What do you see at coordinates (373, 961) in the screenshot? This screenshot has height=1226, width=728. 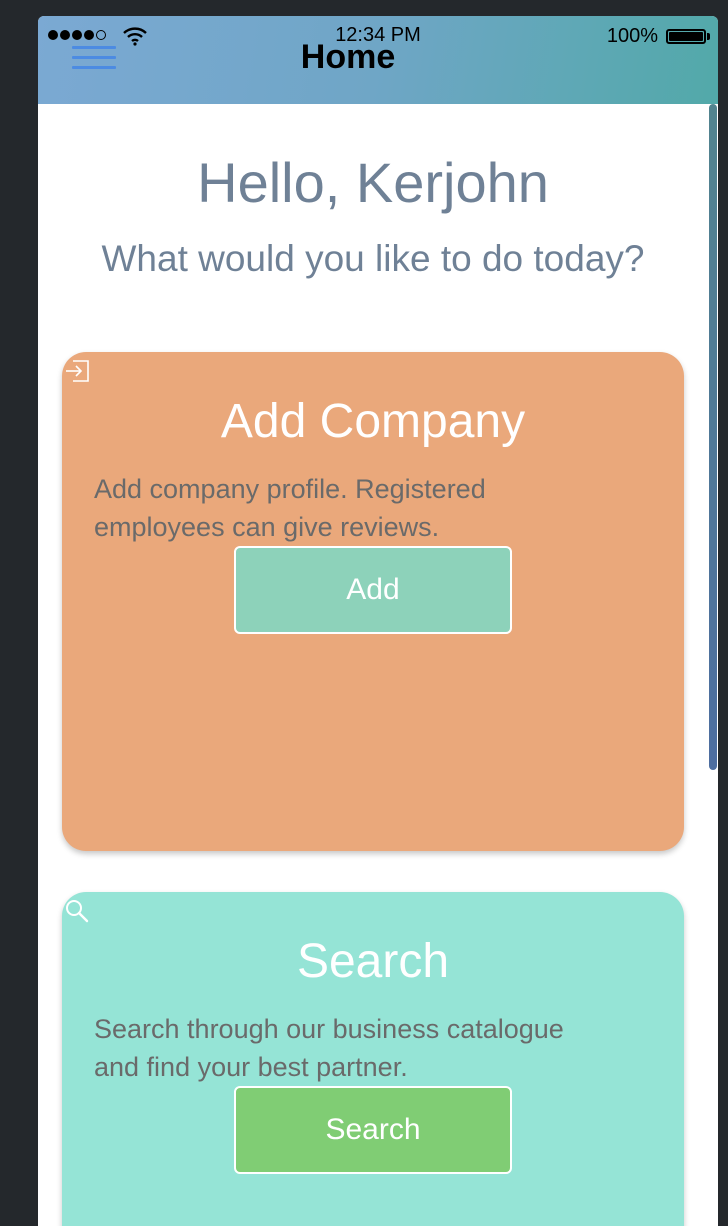 I see `card-title: Search` at bounding box center [373, 961].